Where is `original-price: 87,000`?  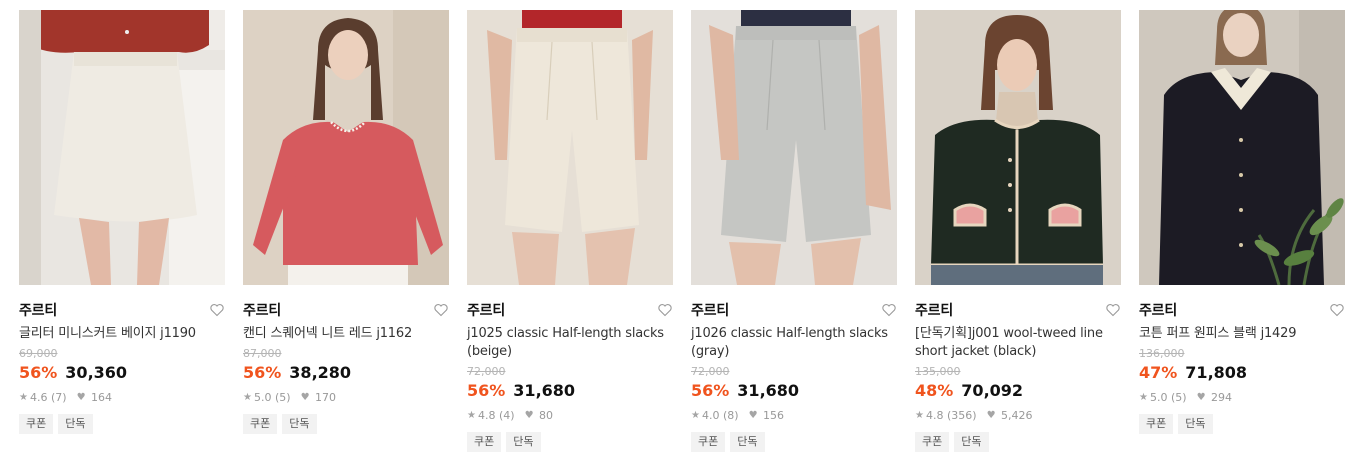
original-price: 87,000 is located at coordinates (262, 353).